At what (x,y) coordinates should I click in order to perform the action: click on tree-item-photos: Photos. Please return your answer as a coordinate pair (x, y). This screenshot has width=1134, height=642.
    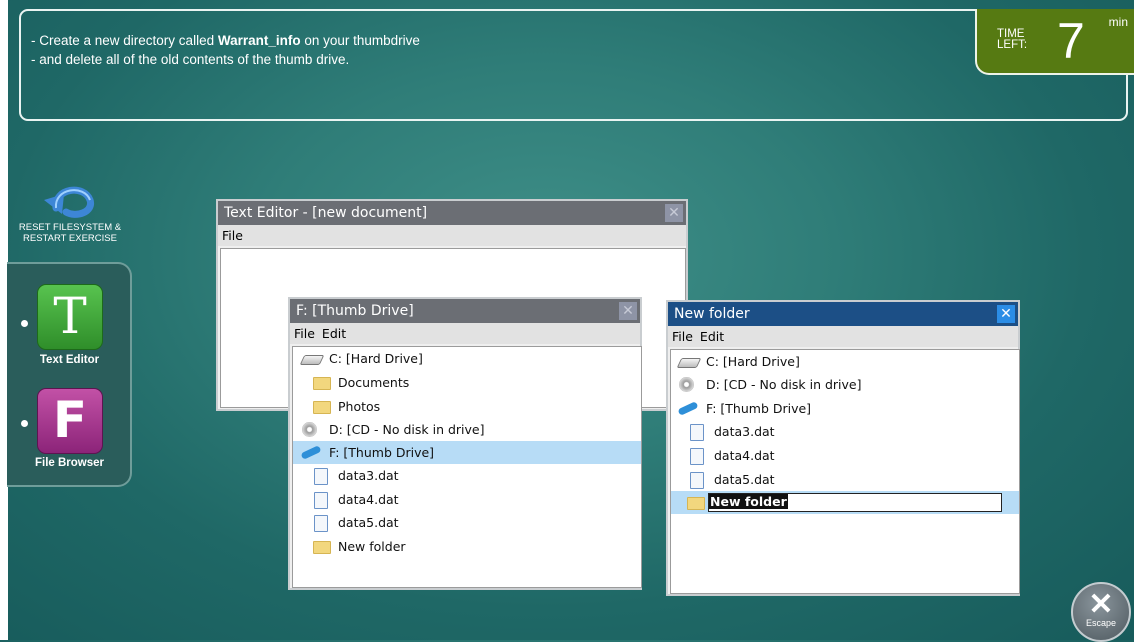
    Looking at the image, I should click on (467, 406).